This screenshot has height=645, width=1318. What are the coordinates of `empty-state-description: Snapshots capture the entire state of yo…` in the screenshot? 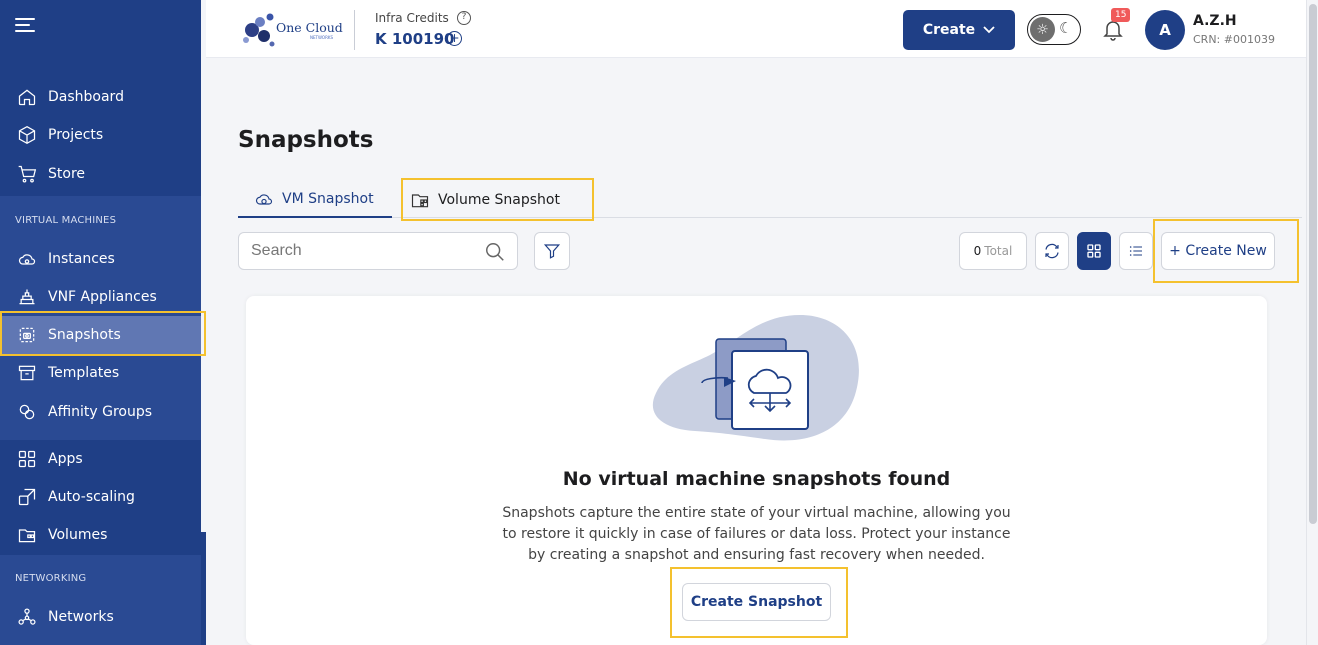 It's located at (756, 534).